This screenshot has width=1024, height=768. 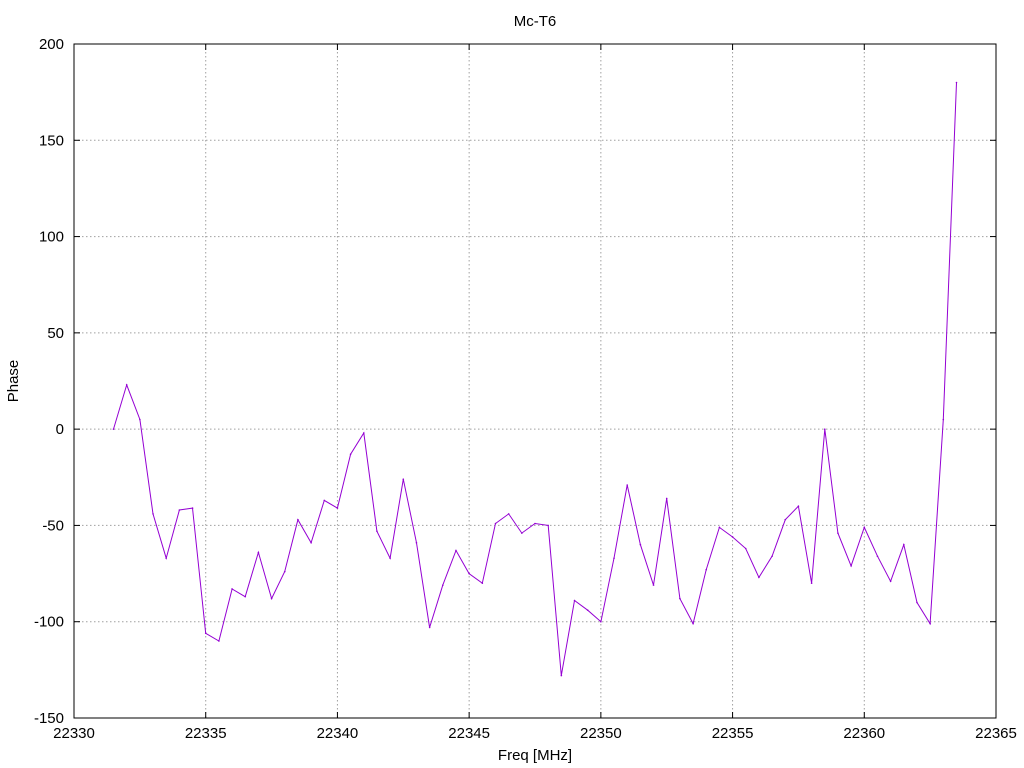 I want to click on x-axis-label: Freq [MHz], so click(x=535, y=755).